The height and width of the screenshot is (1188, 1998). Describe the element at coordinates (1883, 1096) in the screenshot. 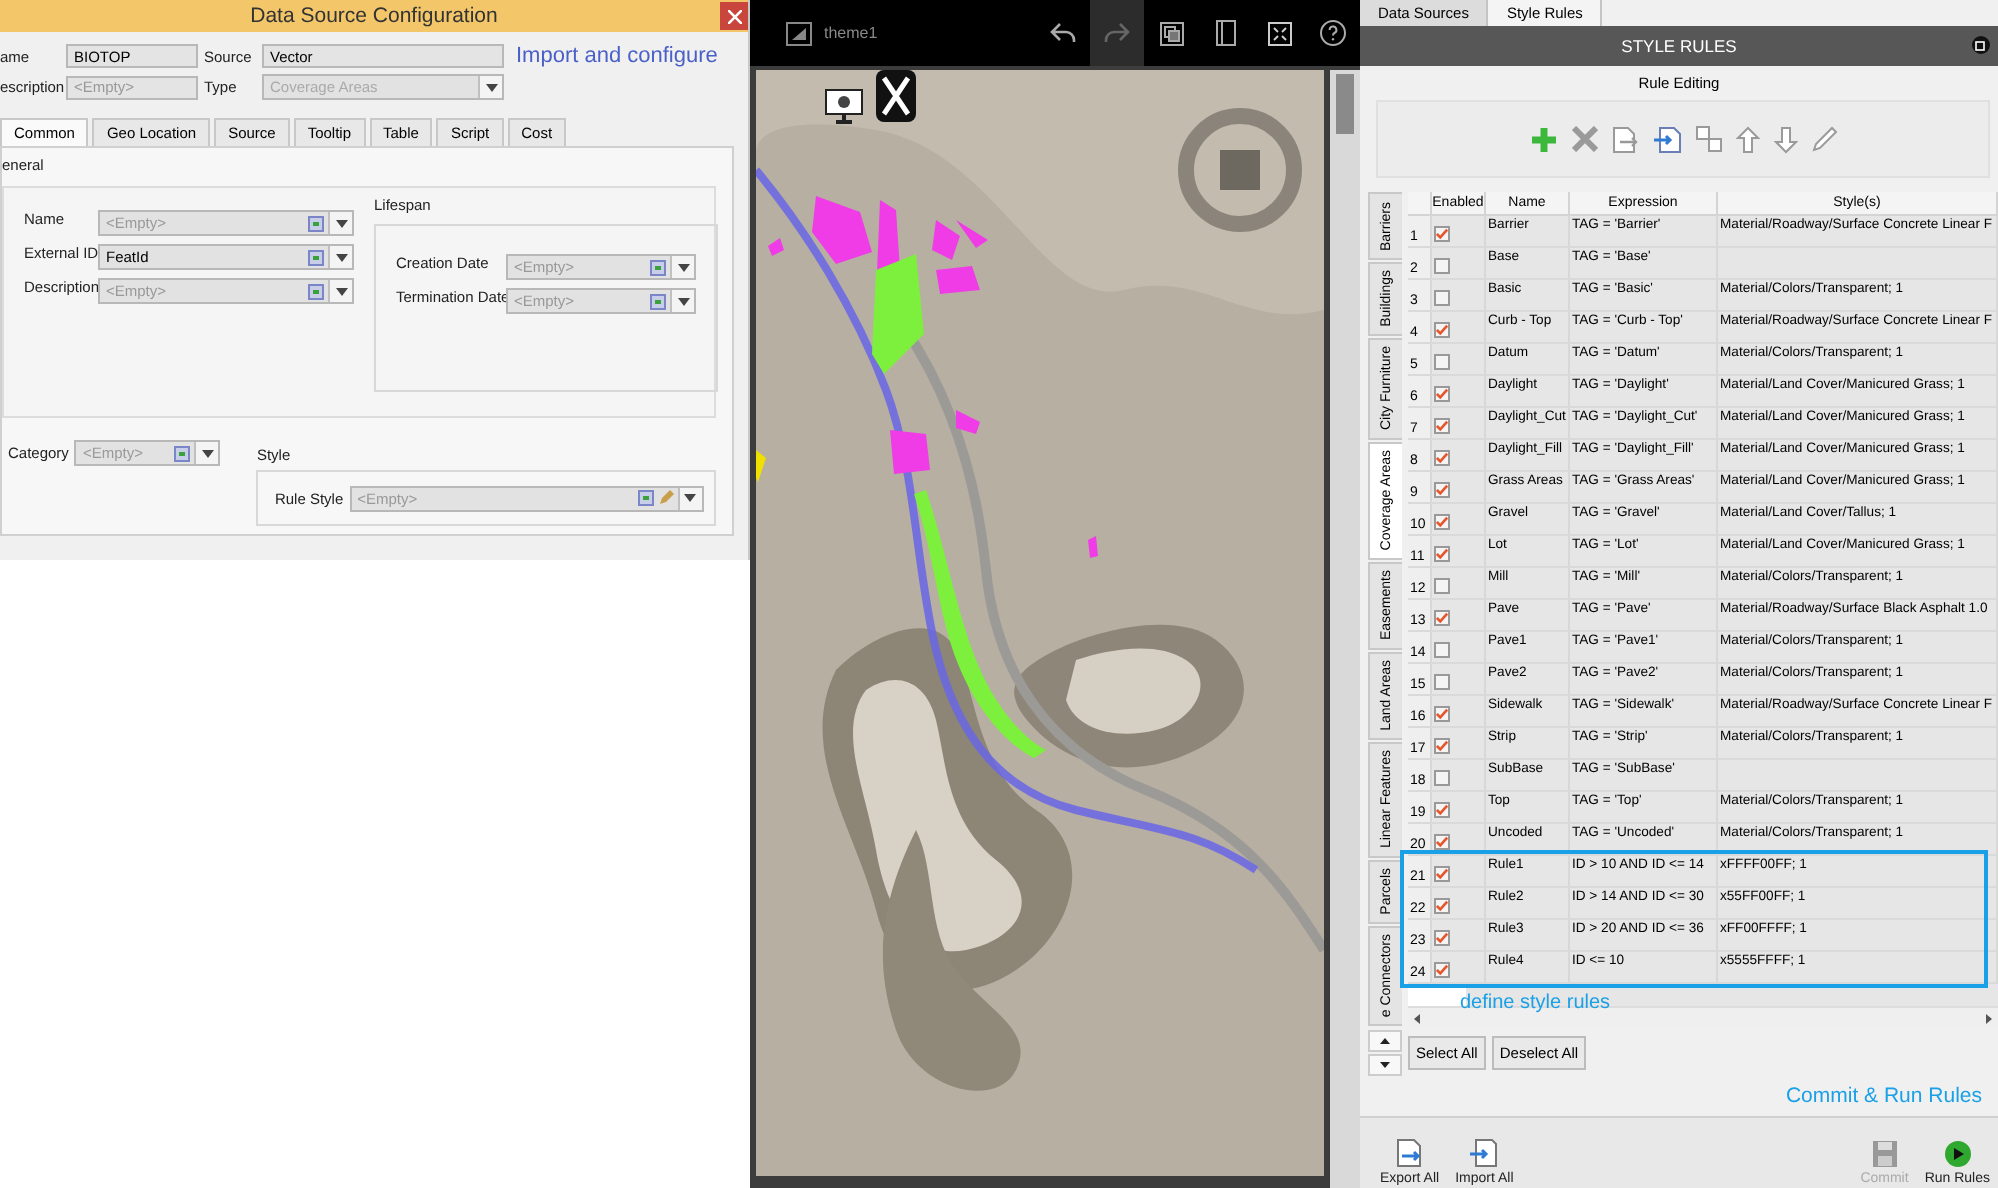

I see `annotation-text: Commit & Run Rules` at that location.